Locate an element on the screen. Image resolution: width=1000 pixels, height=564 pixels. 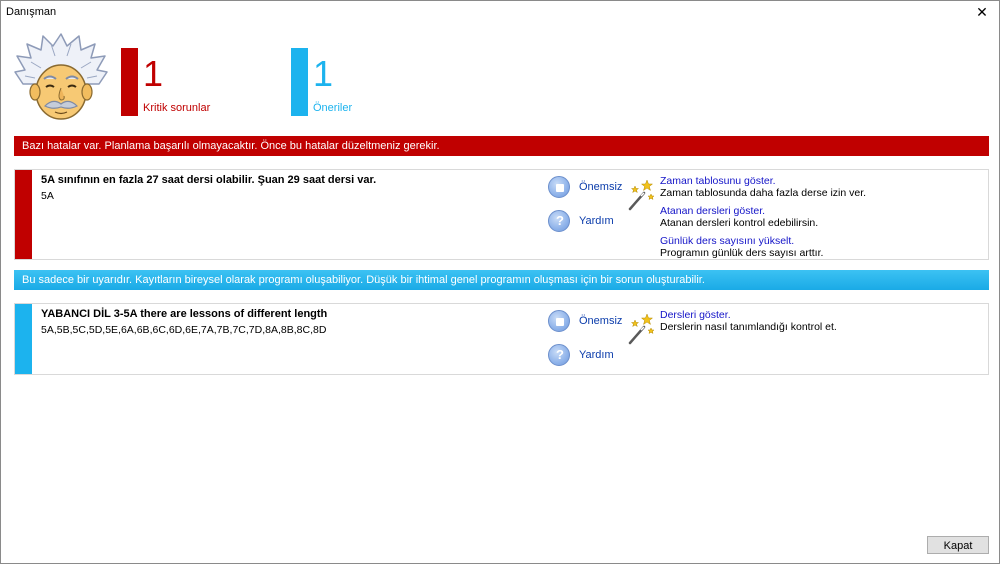
advisor-avatar-icon is located at coordinates (61, 76).